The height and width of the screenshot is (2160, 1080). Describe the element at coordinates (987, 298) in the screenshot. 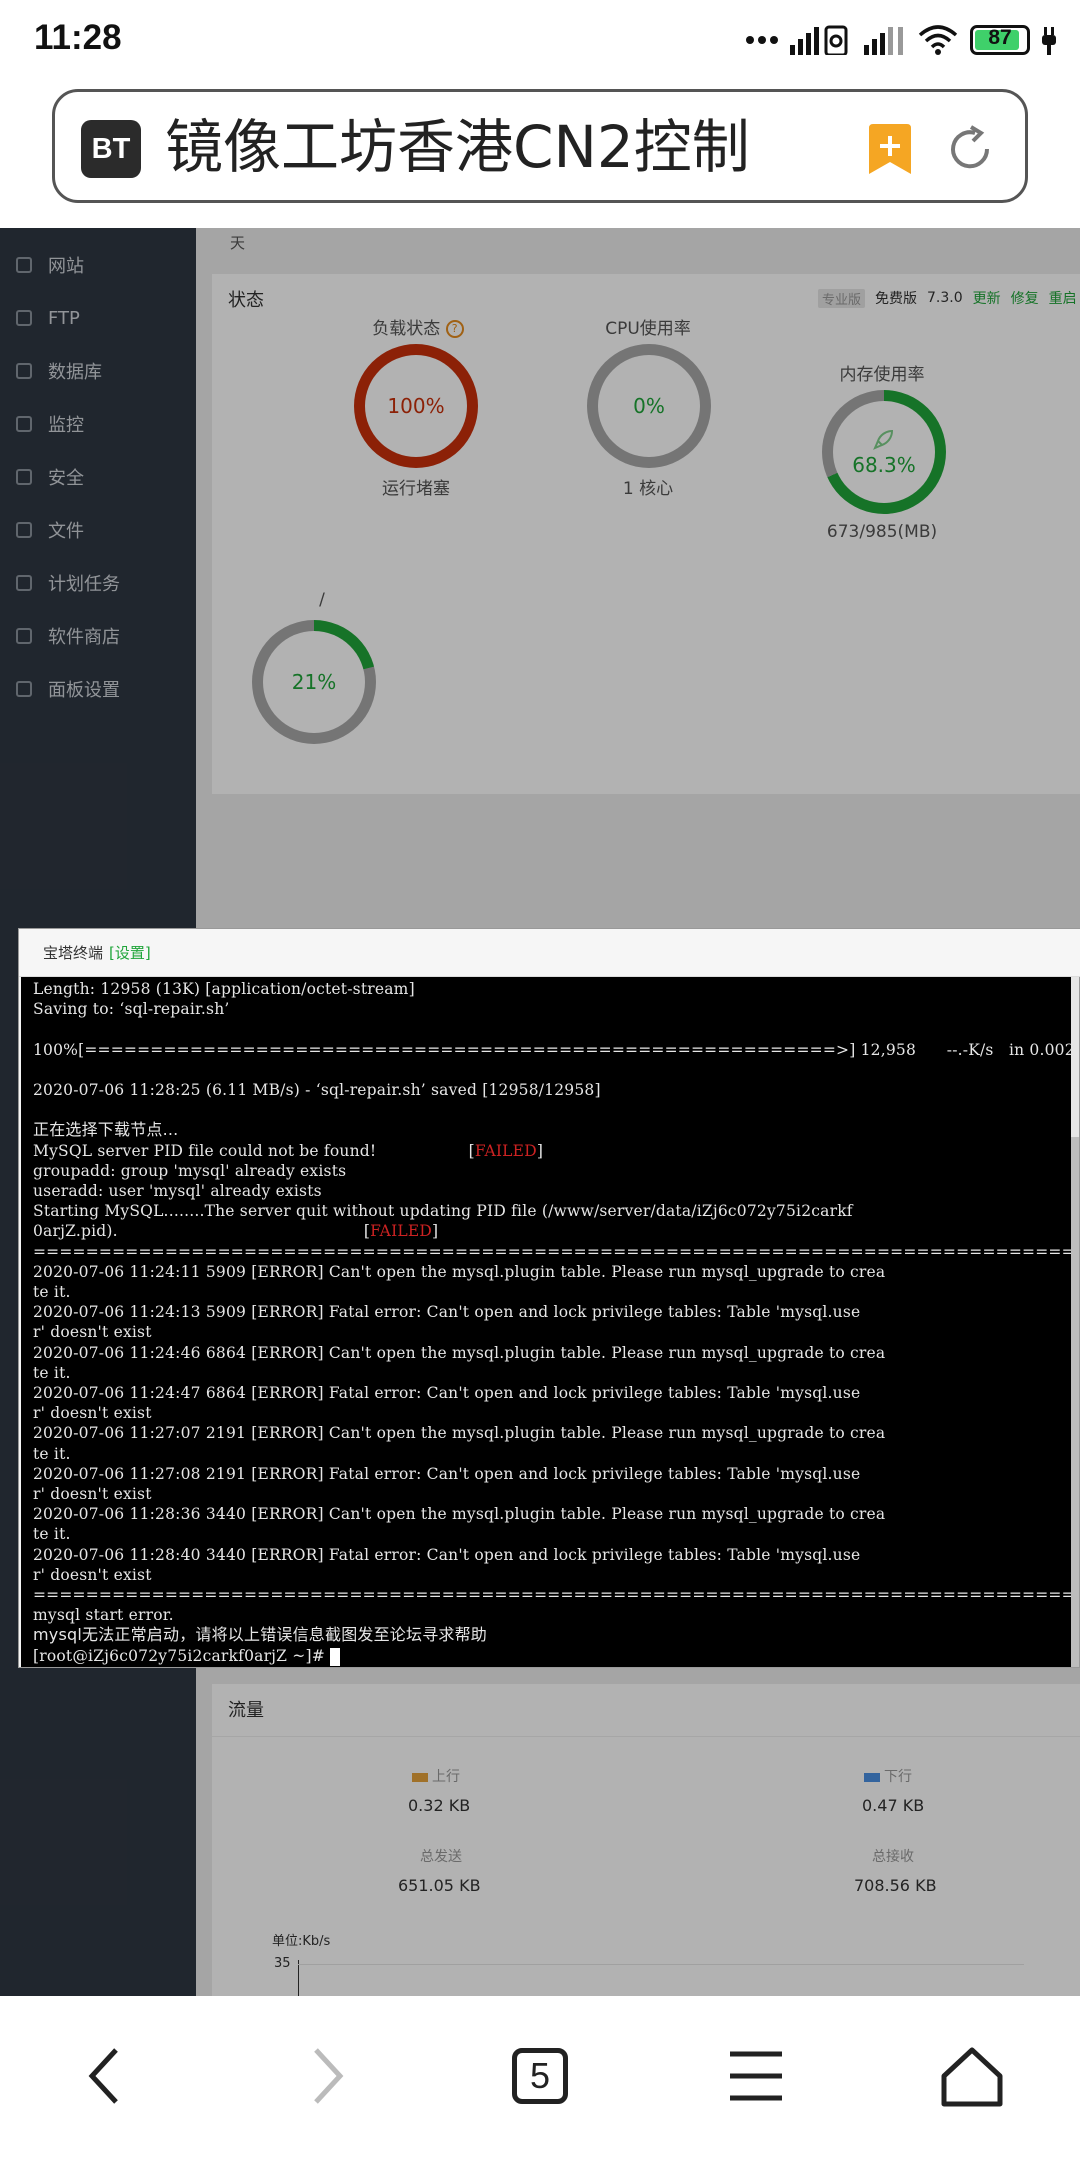

I see `update-link: 更新` at that location.